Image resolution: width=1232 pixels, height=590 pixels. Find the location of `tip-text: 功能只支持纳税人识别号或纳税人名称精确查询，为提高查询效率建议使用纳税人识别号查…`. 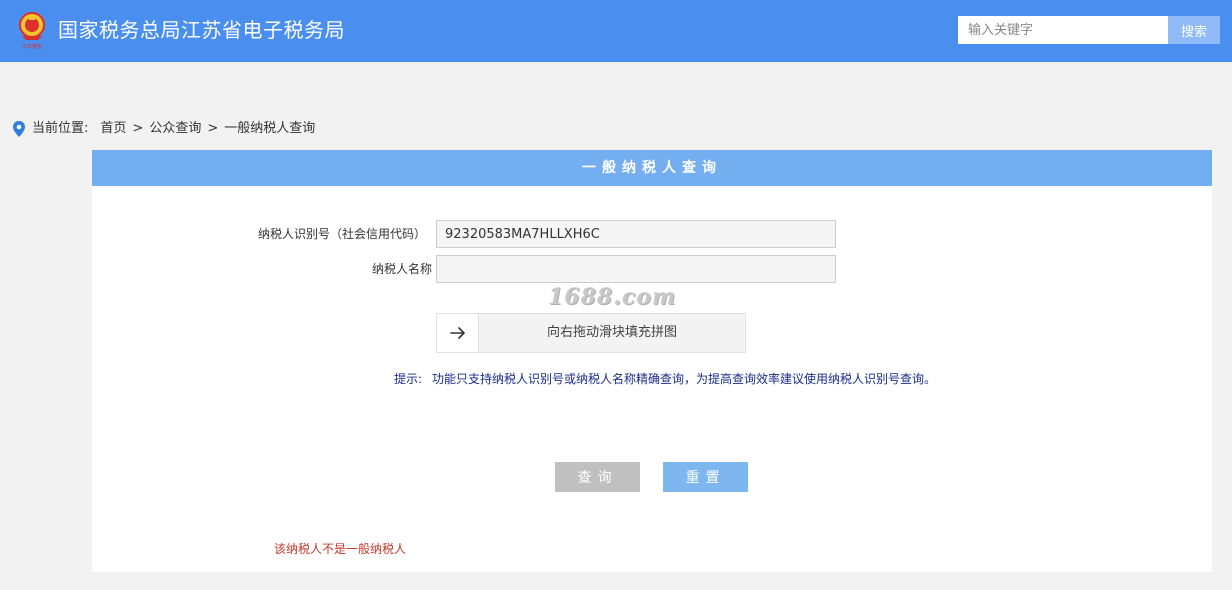

tip-text: 功能只支持纳税人识别号或纳税人名称精确查询，为提高查询效率建议使用纳税人识别号查… is located at coordinates (684, 379).